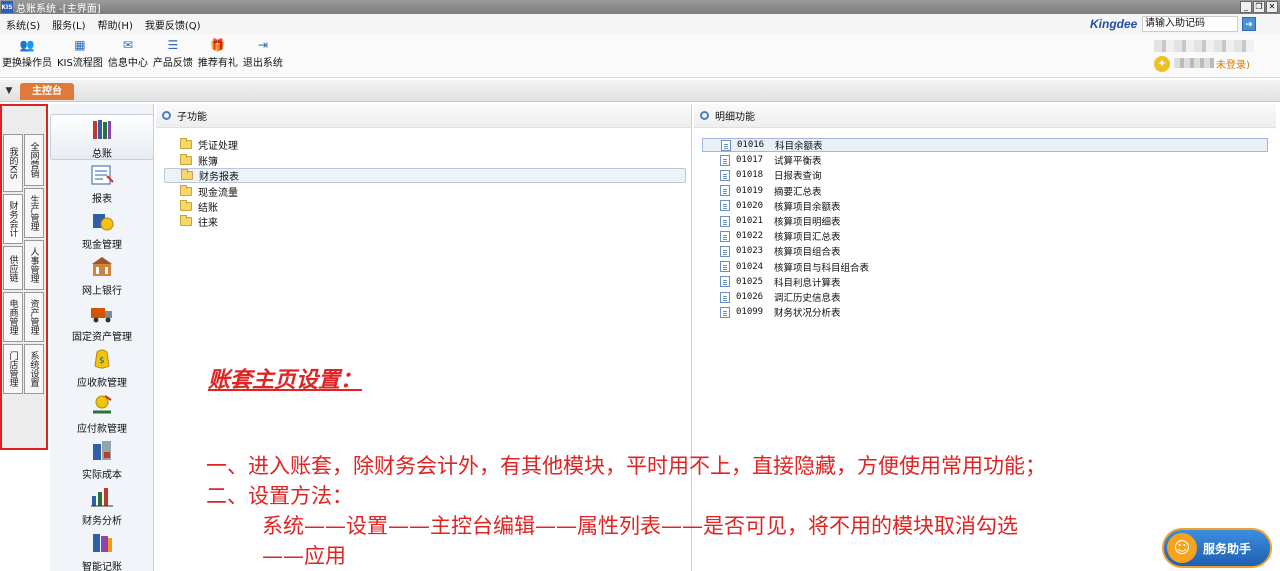 The image size is (1280, 571). I want to click on detail-item-01016: 01016 科目余额表, so click(985, 145).